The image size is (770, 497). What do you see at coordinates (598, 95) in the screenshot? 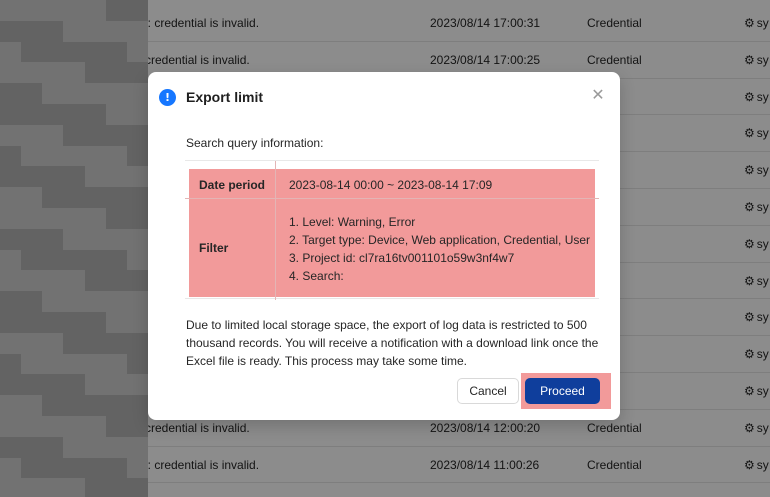
I see `close-icon: ✕` at bounding box center [598, 95].